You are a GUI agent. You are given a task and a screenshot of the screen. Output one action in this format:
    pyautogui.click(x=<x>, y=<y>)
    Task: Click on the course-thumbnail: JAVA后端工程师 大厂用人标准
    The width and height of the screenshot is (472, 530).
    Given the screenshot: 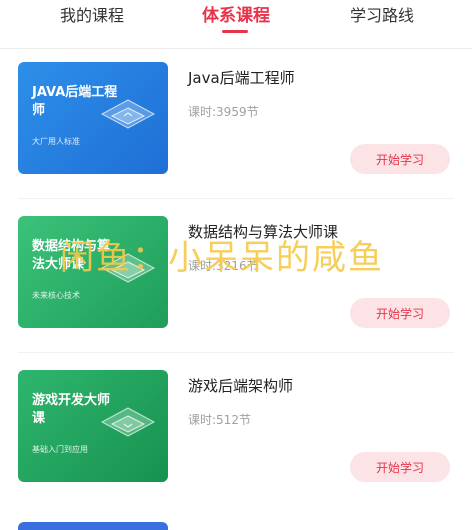 What is the action you would take?
    pyautogui.click(x=93, y=118)
    